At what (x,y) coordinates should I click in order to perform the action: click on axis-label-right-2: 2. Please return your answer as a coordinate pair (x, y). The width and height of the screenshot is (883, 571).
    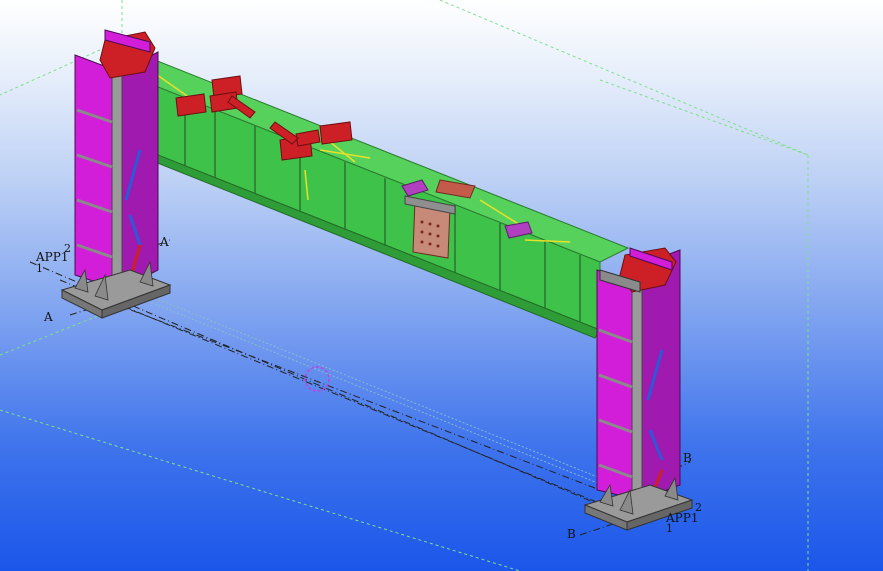
    Looking at the image, I should click on (698, 507).